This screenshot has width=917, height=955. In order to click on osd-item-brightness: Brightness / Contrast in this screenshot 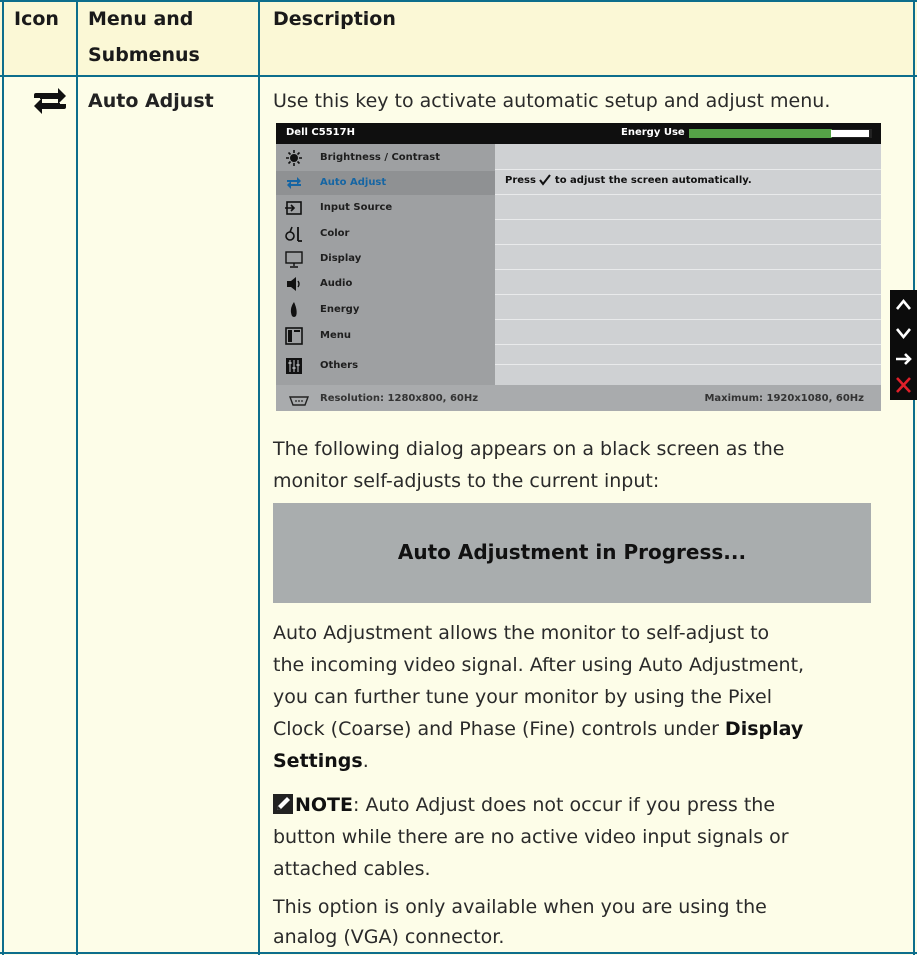, I will do `click(385, 158)`.